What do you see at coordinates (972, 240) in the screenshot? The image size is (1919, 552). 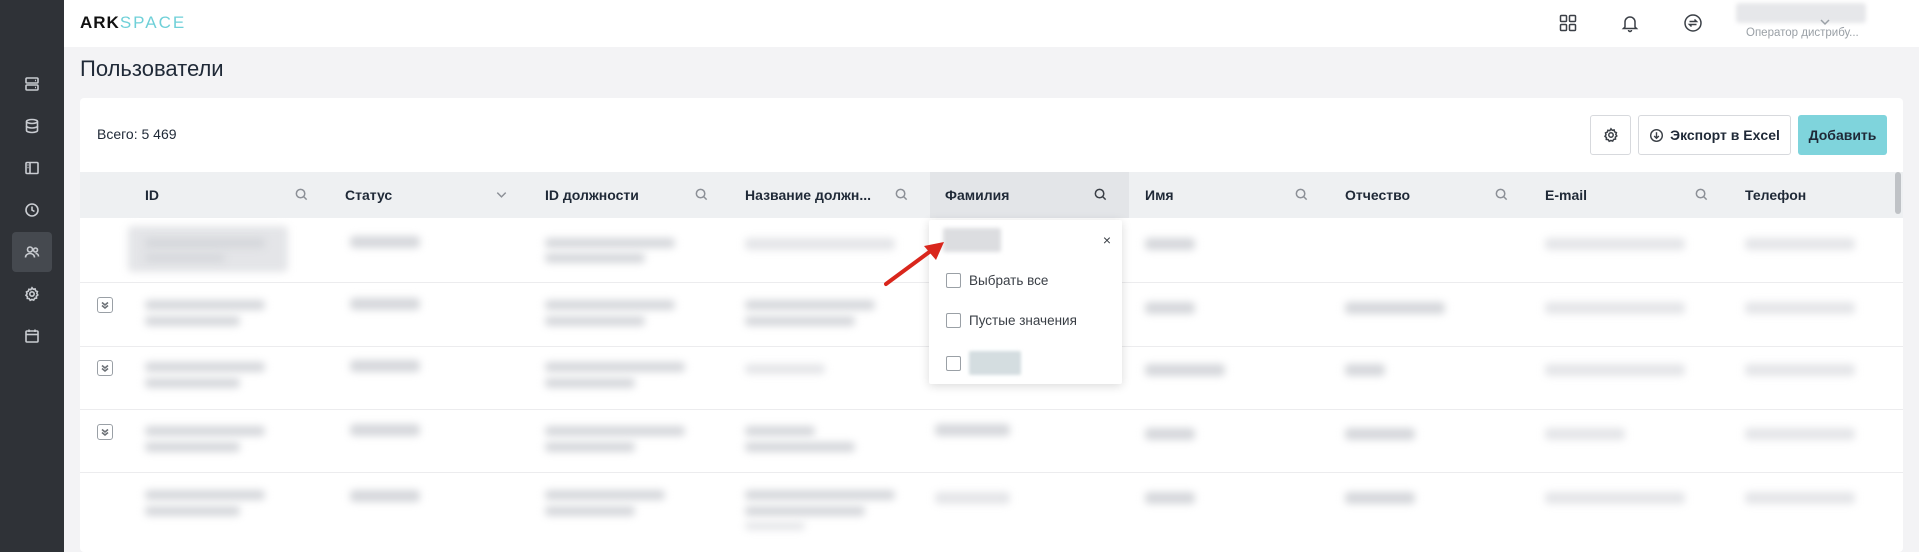 I see `filter-search-input` at bounding box center [972, 240].